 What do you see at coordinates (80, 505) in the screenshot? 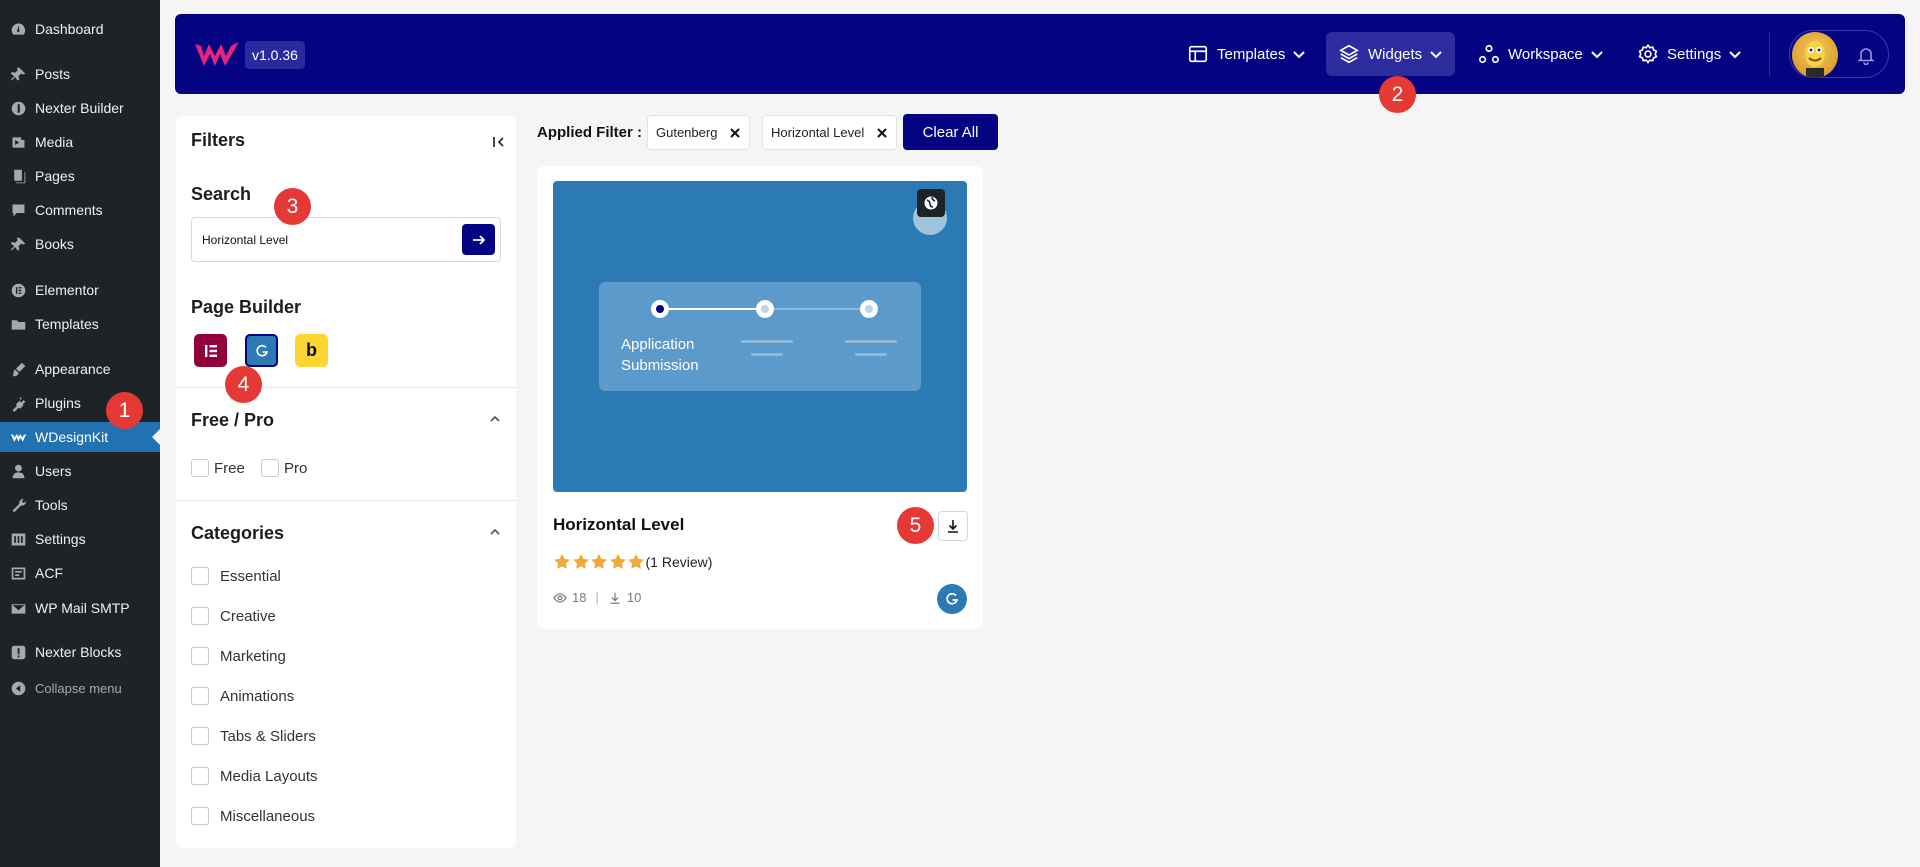
I see `wp-menu-tools: Tools` at bounding box center [80, 505].